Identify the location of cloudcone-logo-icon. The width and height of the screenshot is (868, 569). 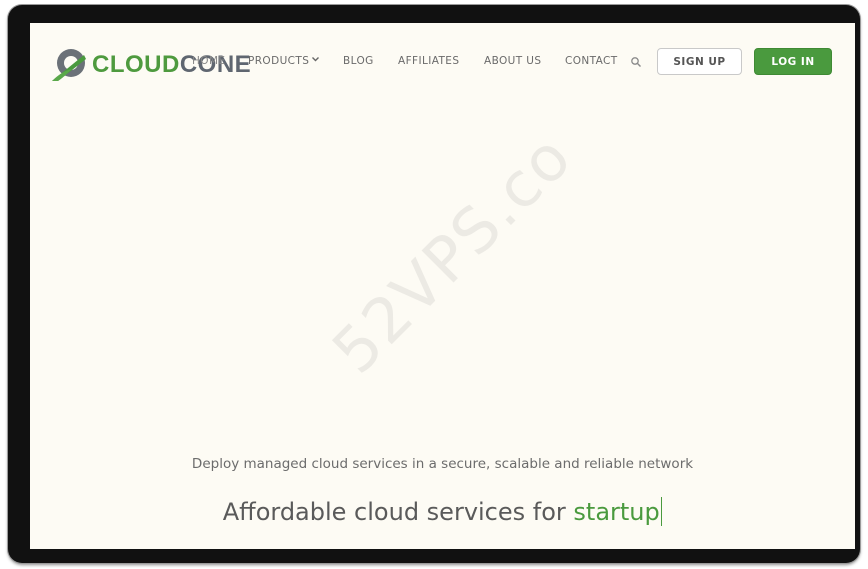
(70, 65).